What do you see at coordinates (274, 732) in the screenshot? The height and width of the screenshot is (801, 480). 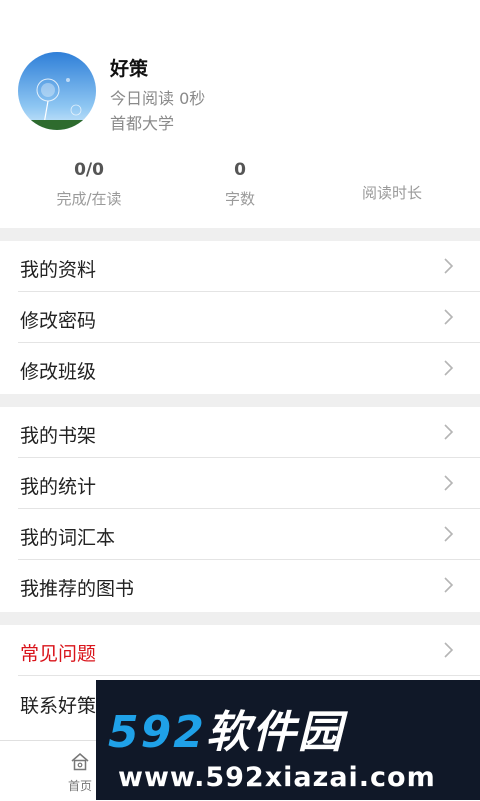 I see `watermark-logo-text: 软件园` at bounding box center [274, 732].